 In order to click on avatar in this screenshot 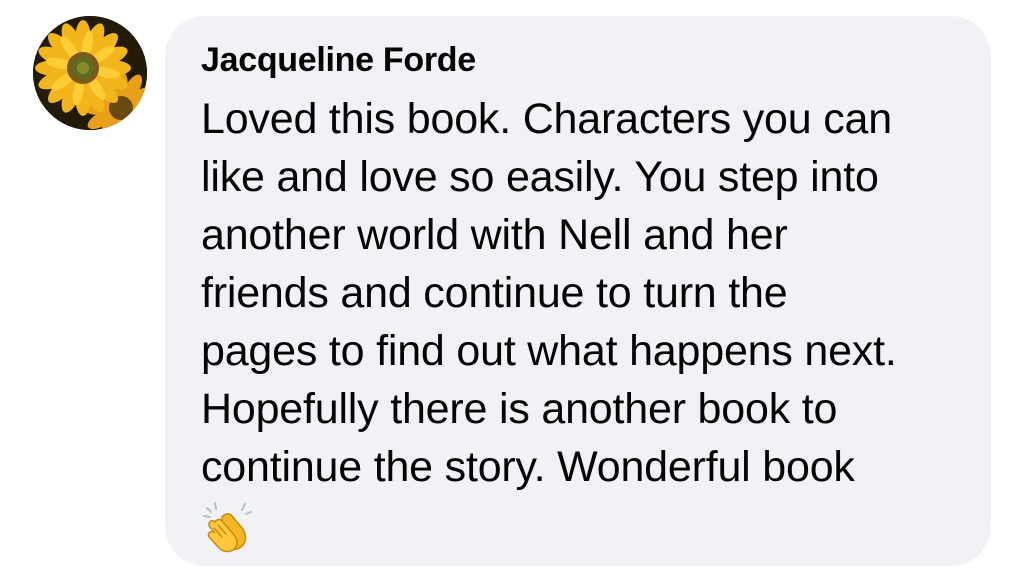, I will do `click(90, 73)`.